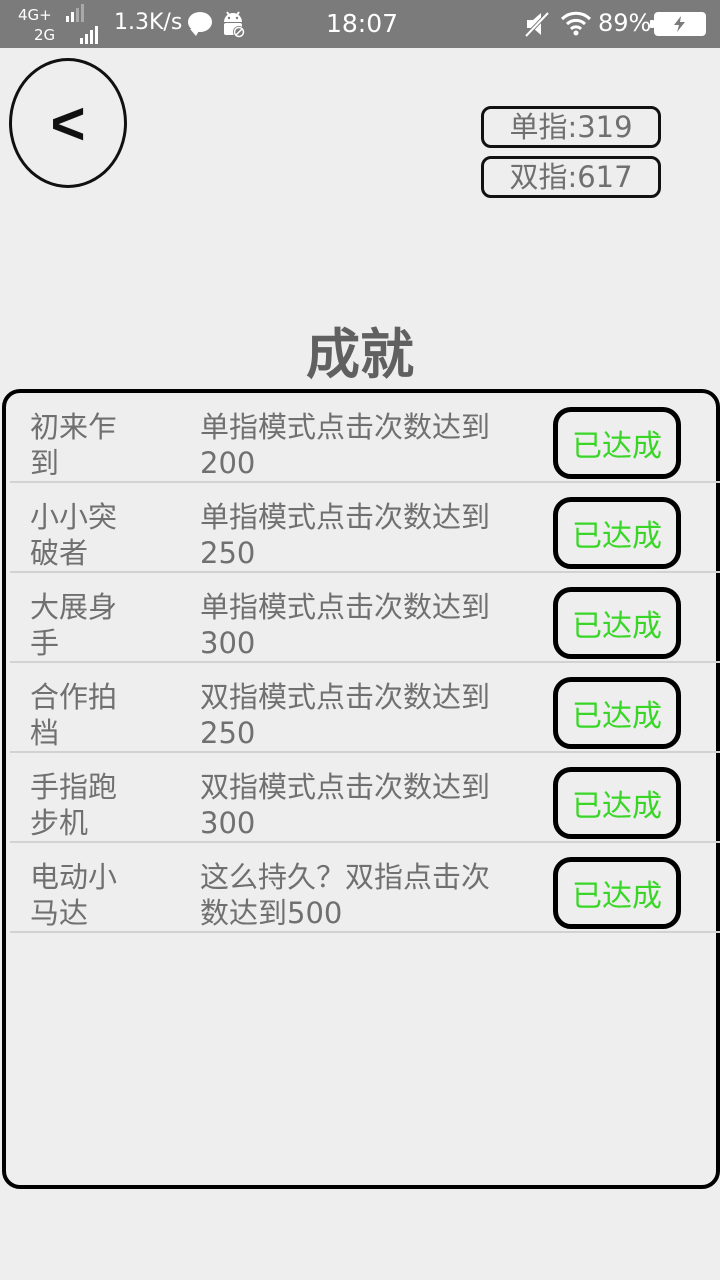 The image size is (720, 1280). I want to click on achievement-row: 小小突破者 单指模式点击次数达到250 已达成, so click(365, 528).